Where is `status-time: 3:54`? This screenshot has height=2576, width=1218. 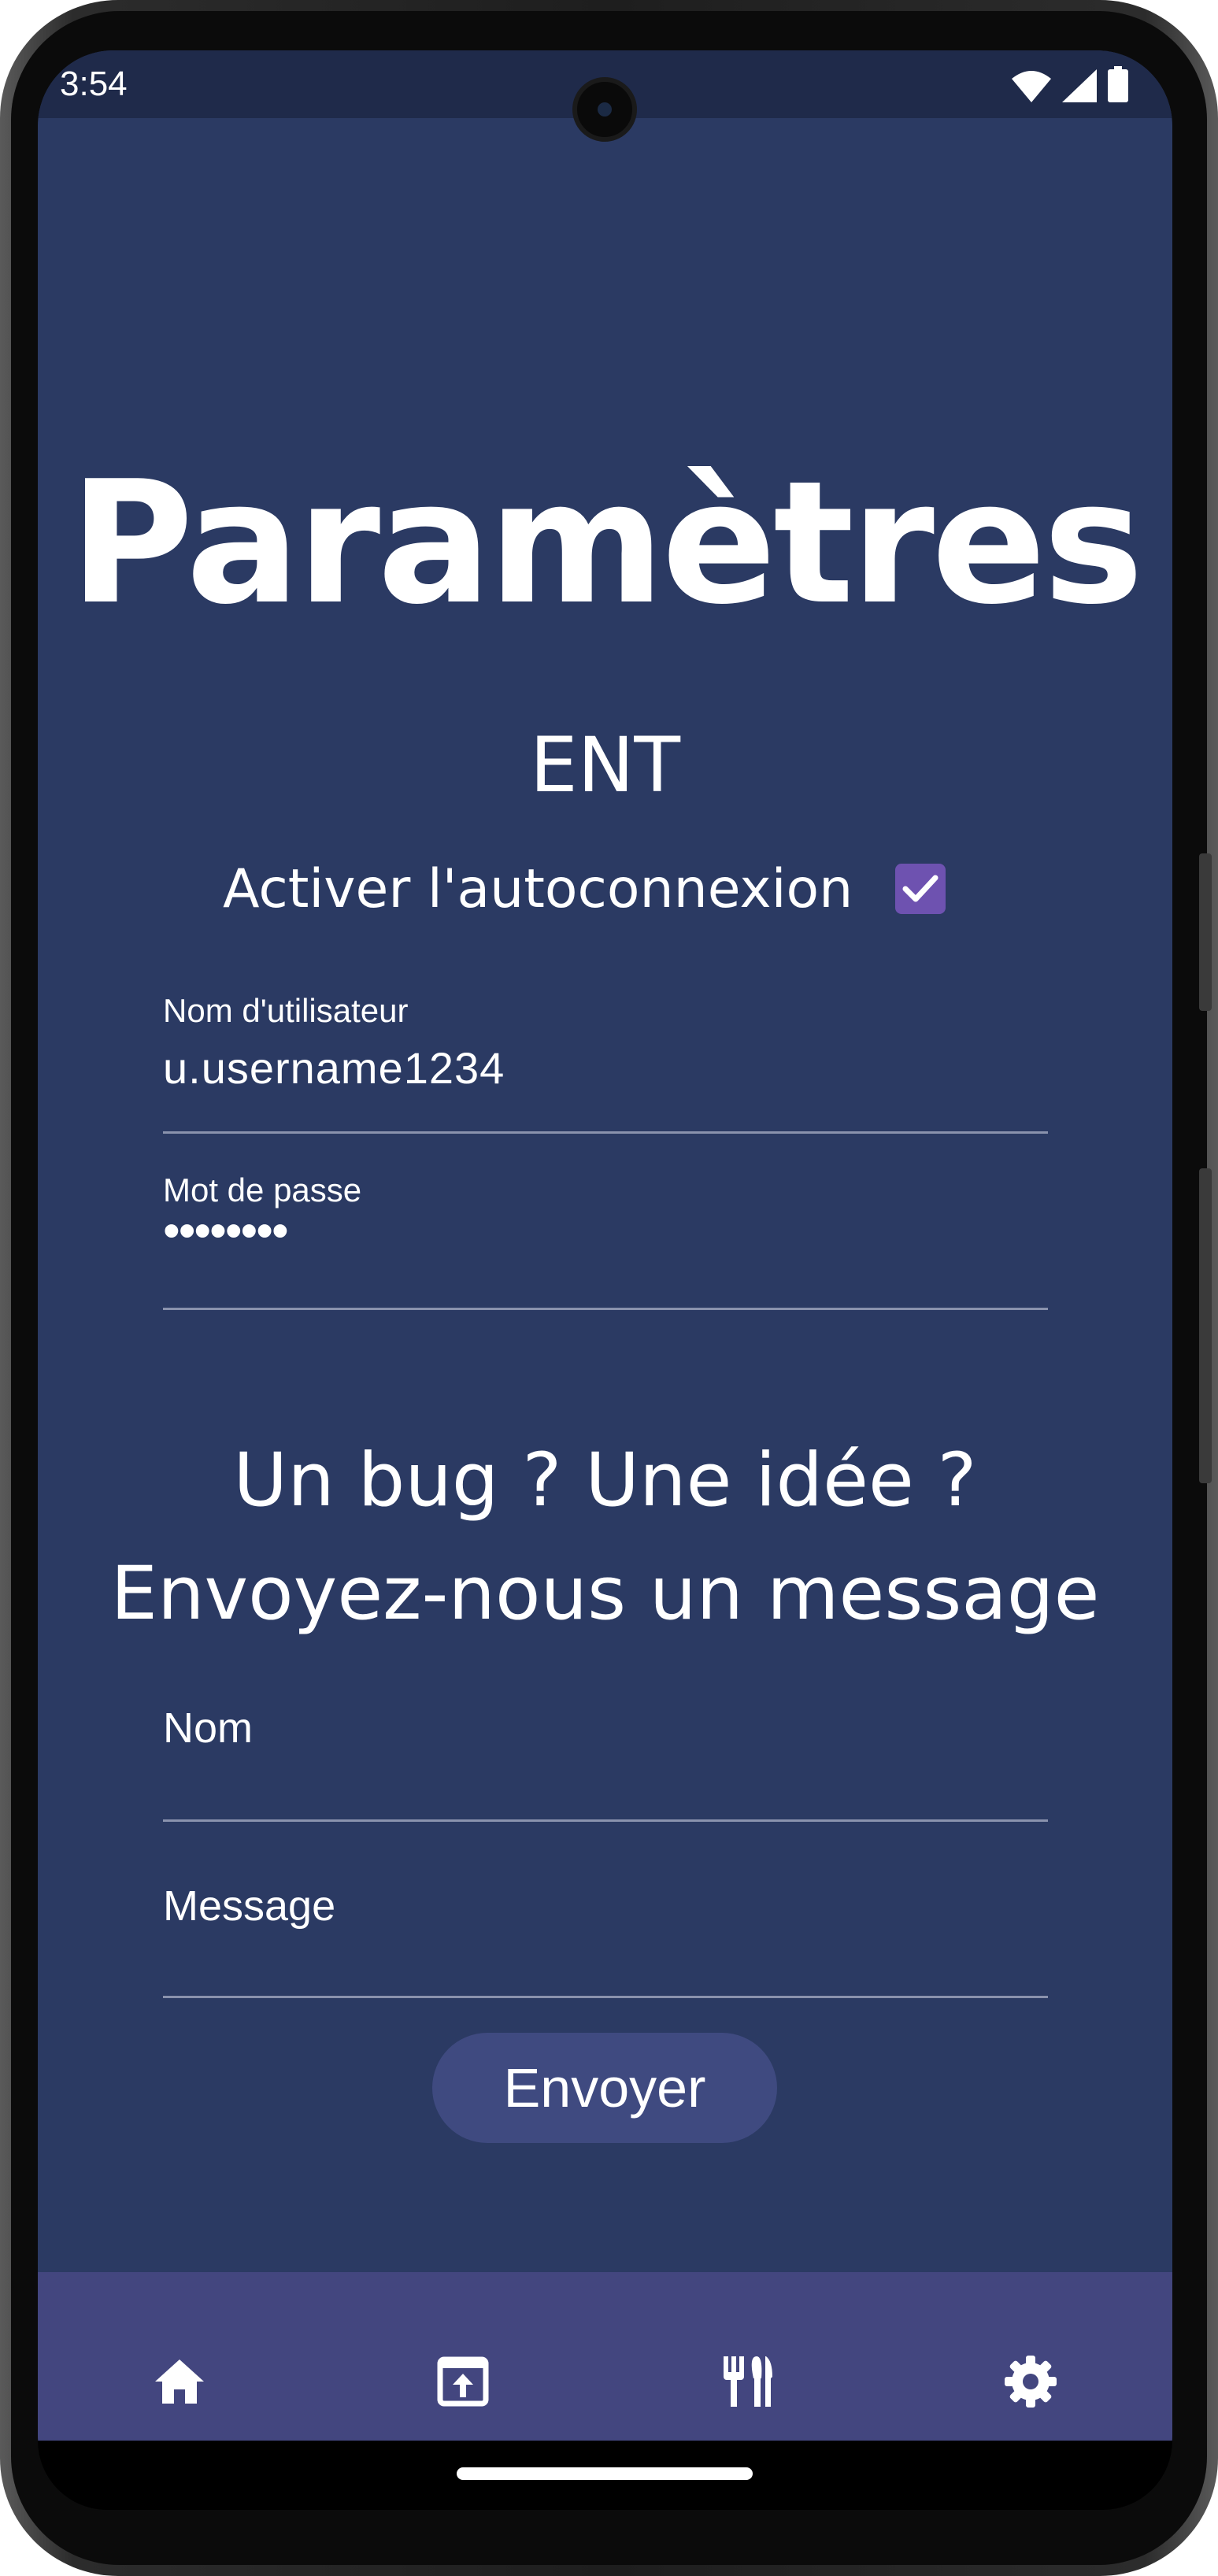
status-time: 3:54 is located at coordinates (94, 84).